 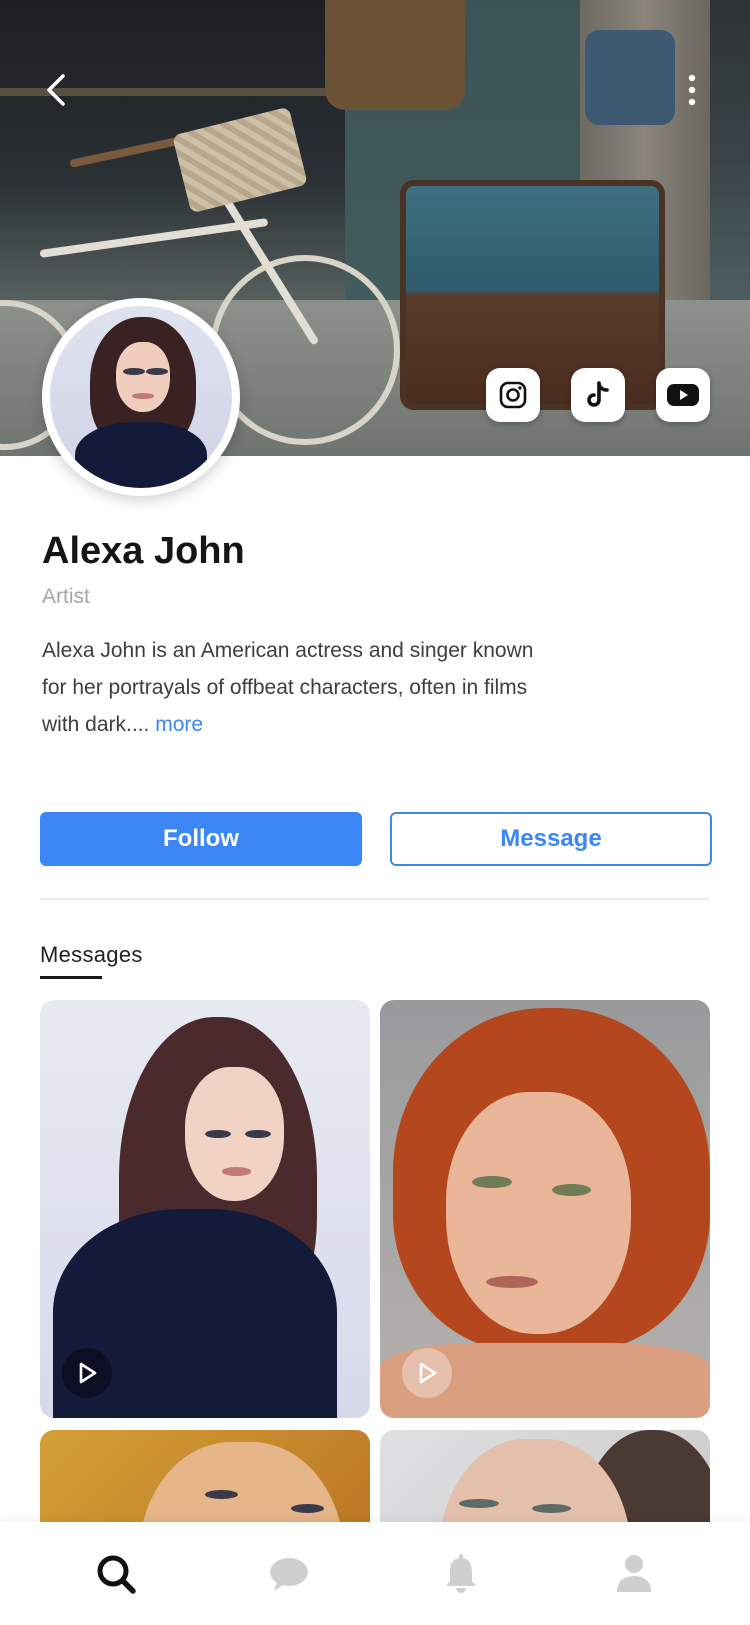 I want to click on youtube-button, so click(x=683, y=395).